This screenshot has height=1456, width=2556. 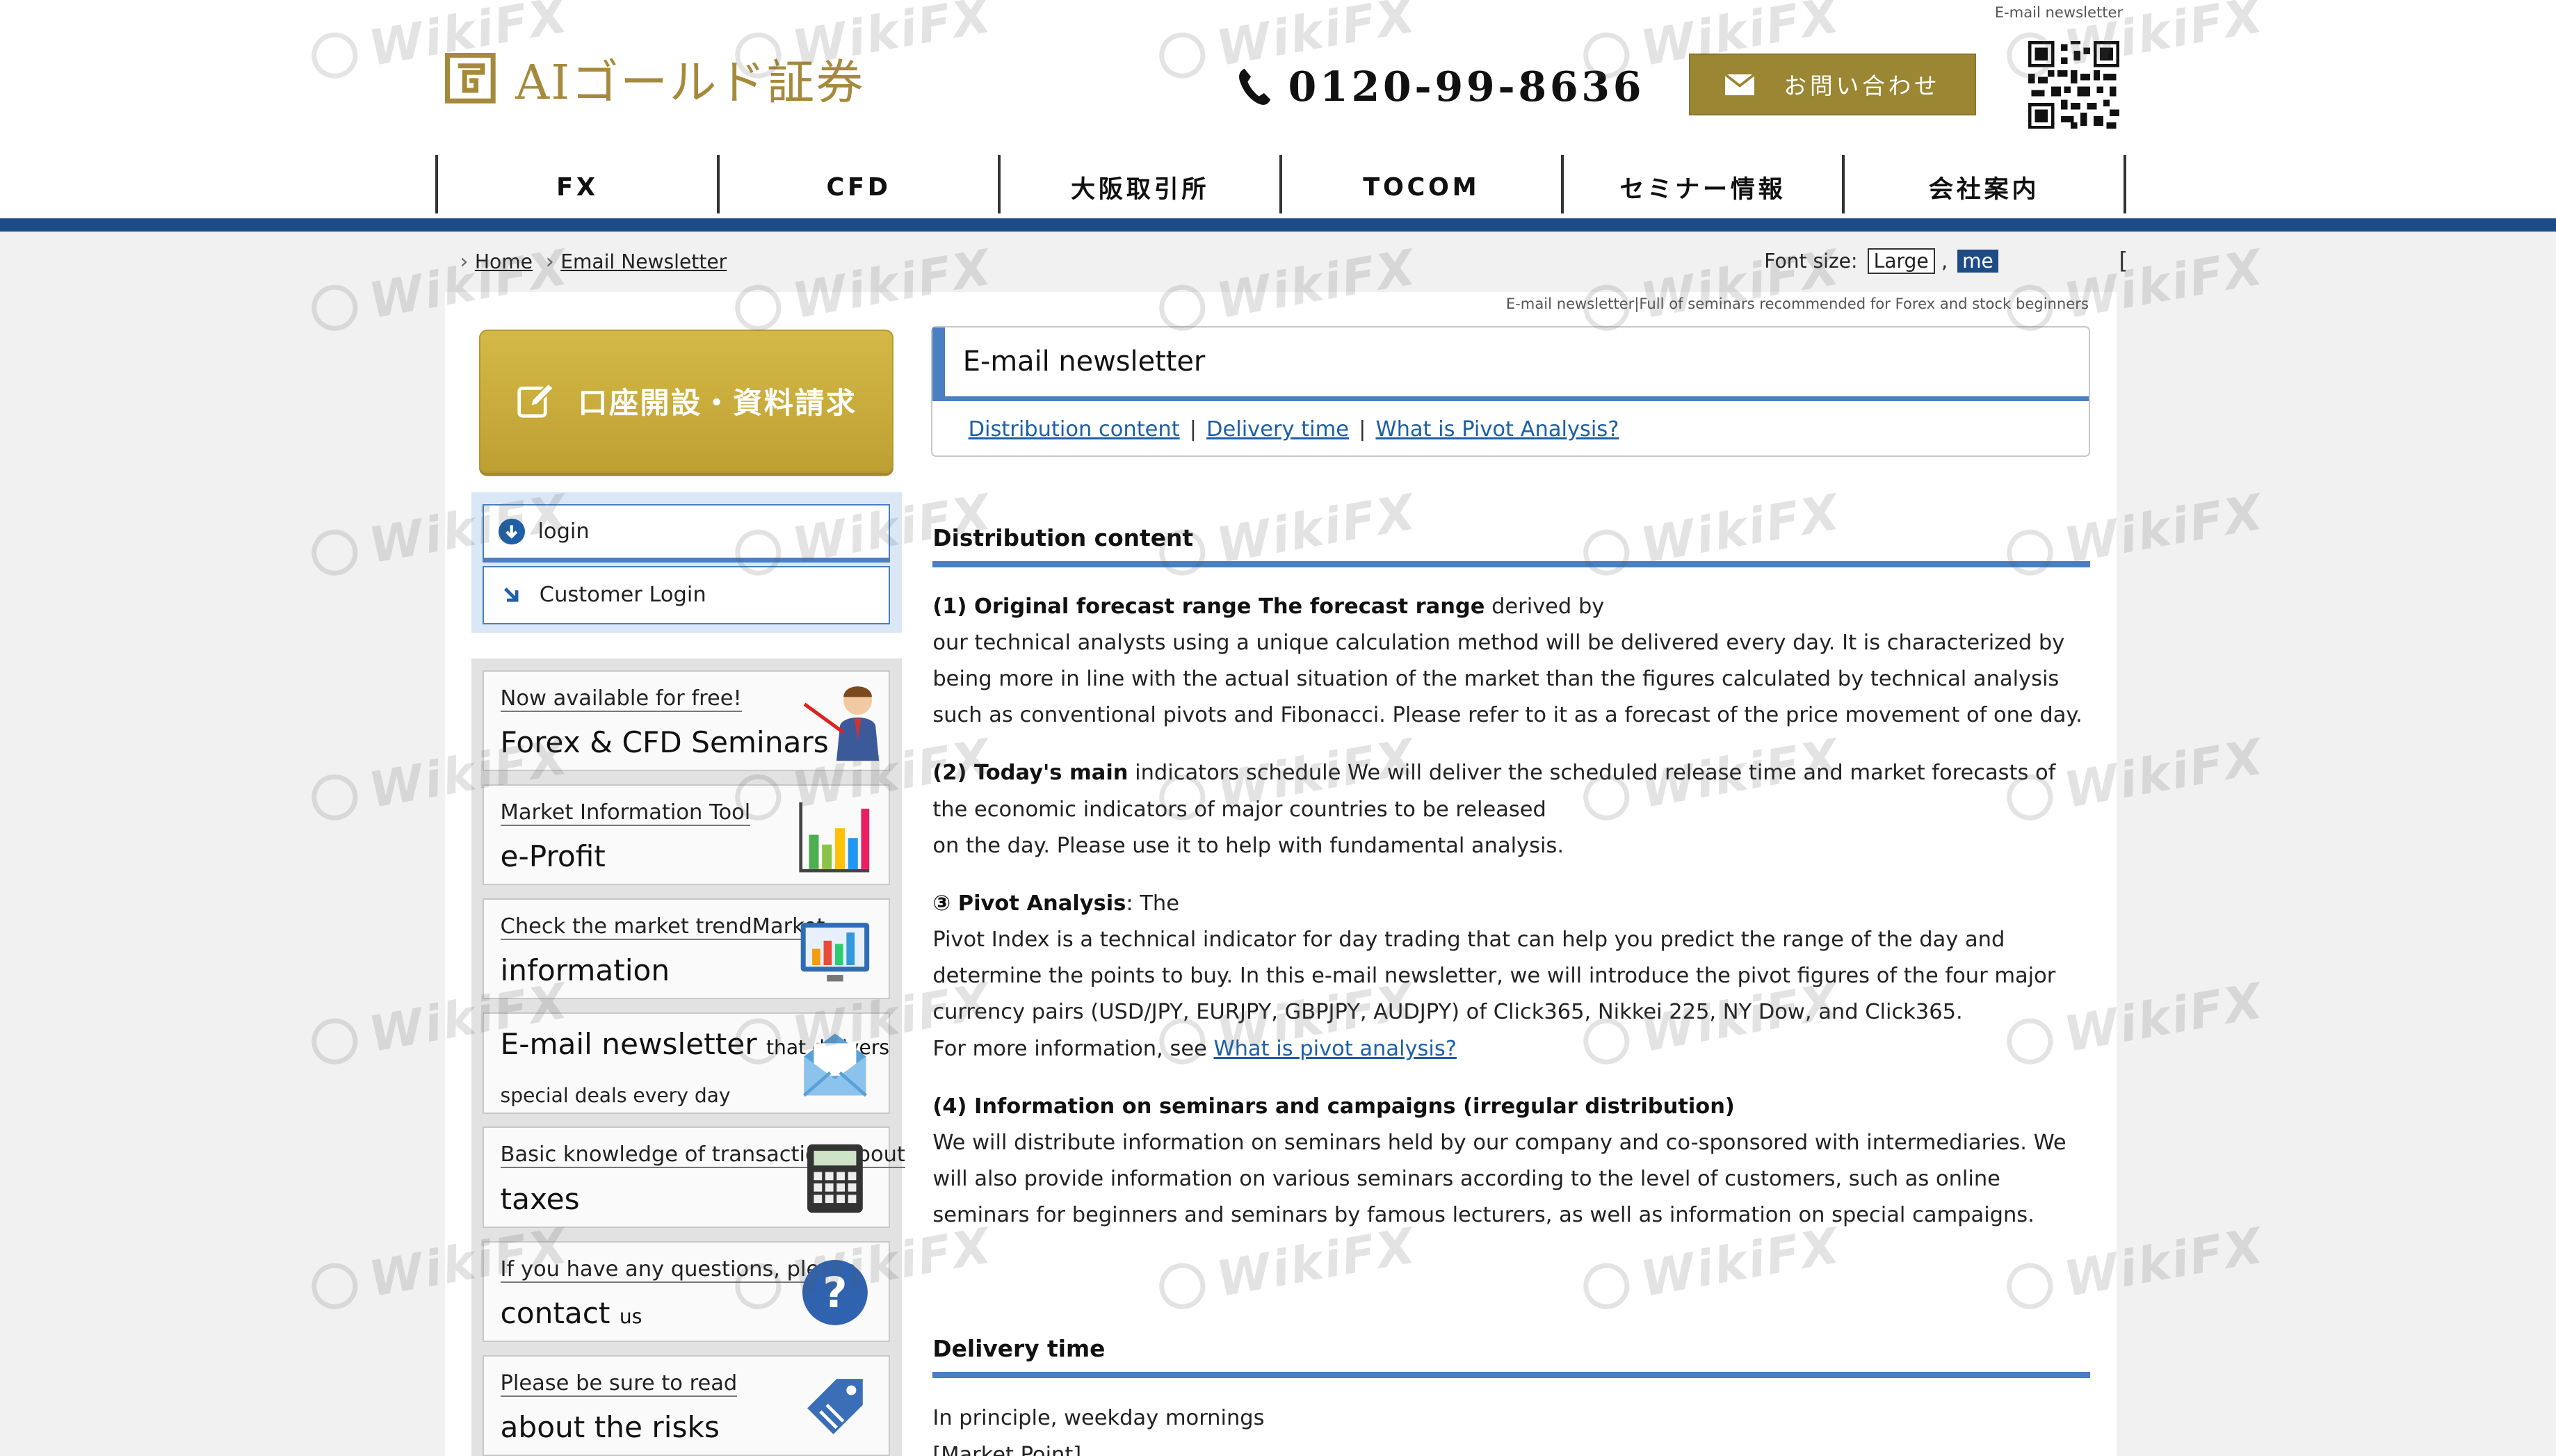 I want to click on breadcrumb: › Home › Email Newsletter, so click(x=600, y=262).